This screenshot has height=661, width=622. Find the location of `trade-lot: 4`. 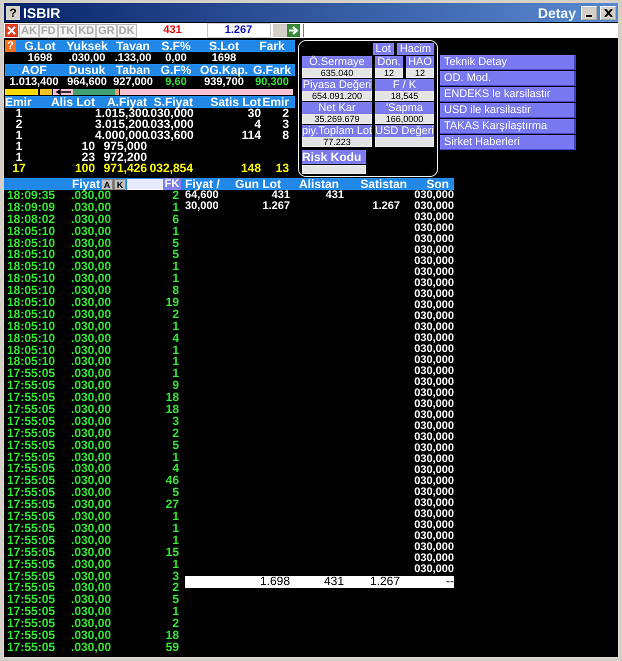

trade-lot: 4 is located at coordinates (175, 338).